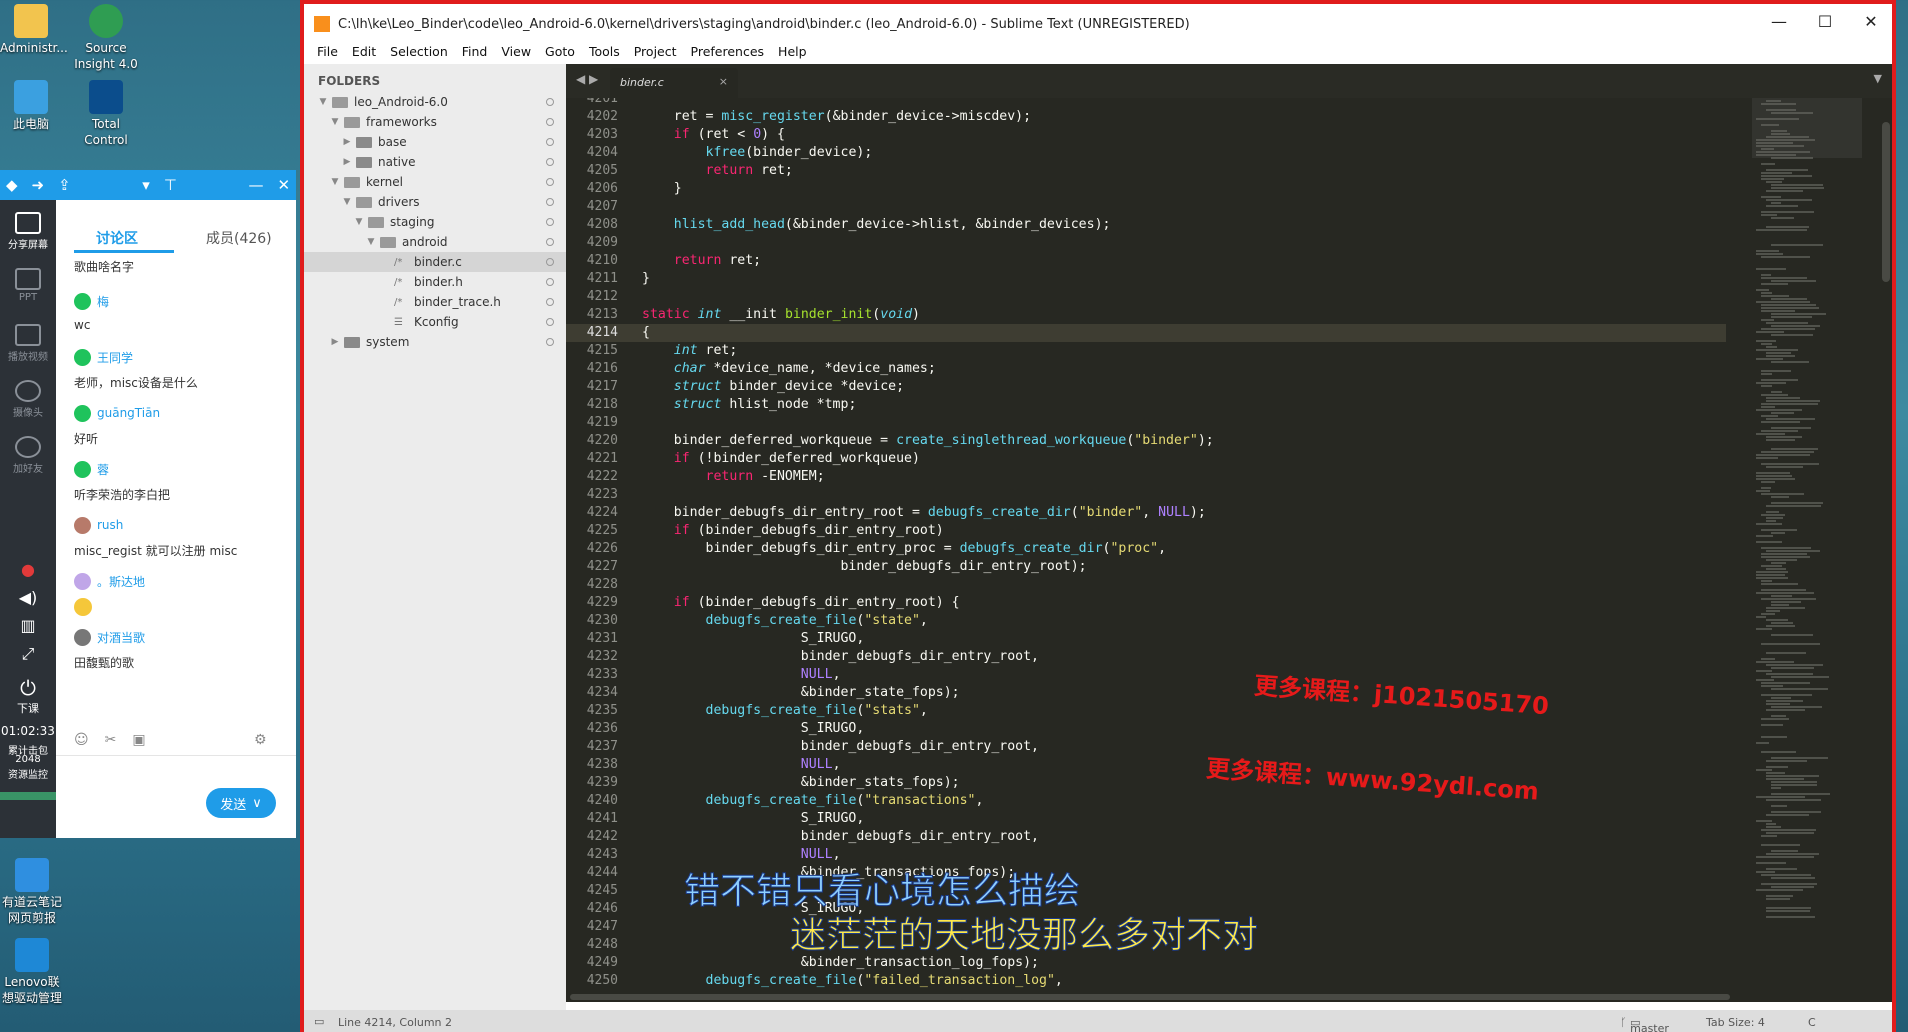  What do you see at coordinates (128, 413) in the screenshot?
I see `message-user: guāngTiān` at bounding box center [128, 413].